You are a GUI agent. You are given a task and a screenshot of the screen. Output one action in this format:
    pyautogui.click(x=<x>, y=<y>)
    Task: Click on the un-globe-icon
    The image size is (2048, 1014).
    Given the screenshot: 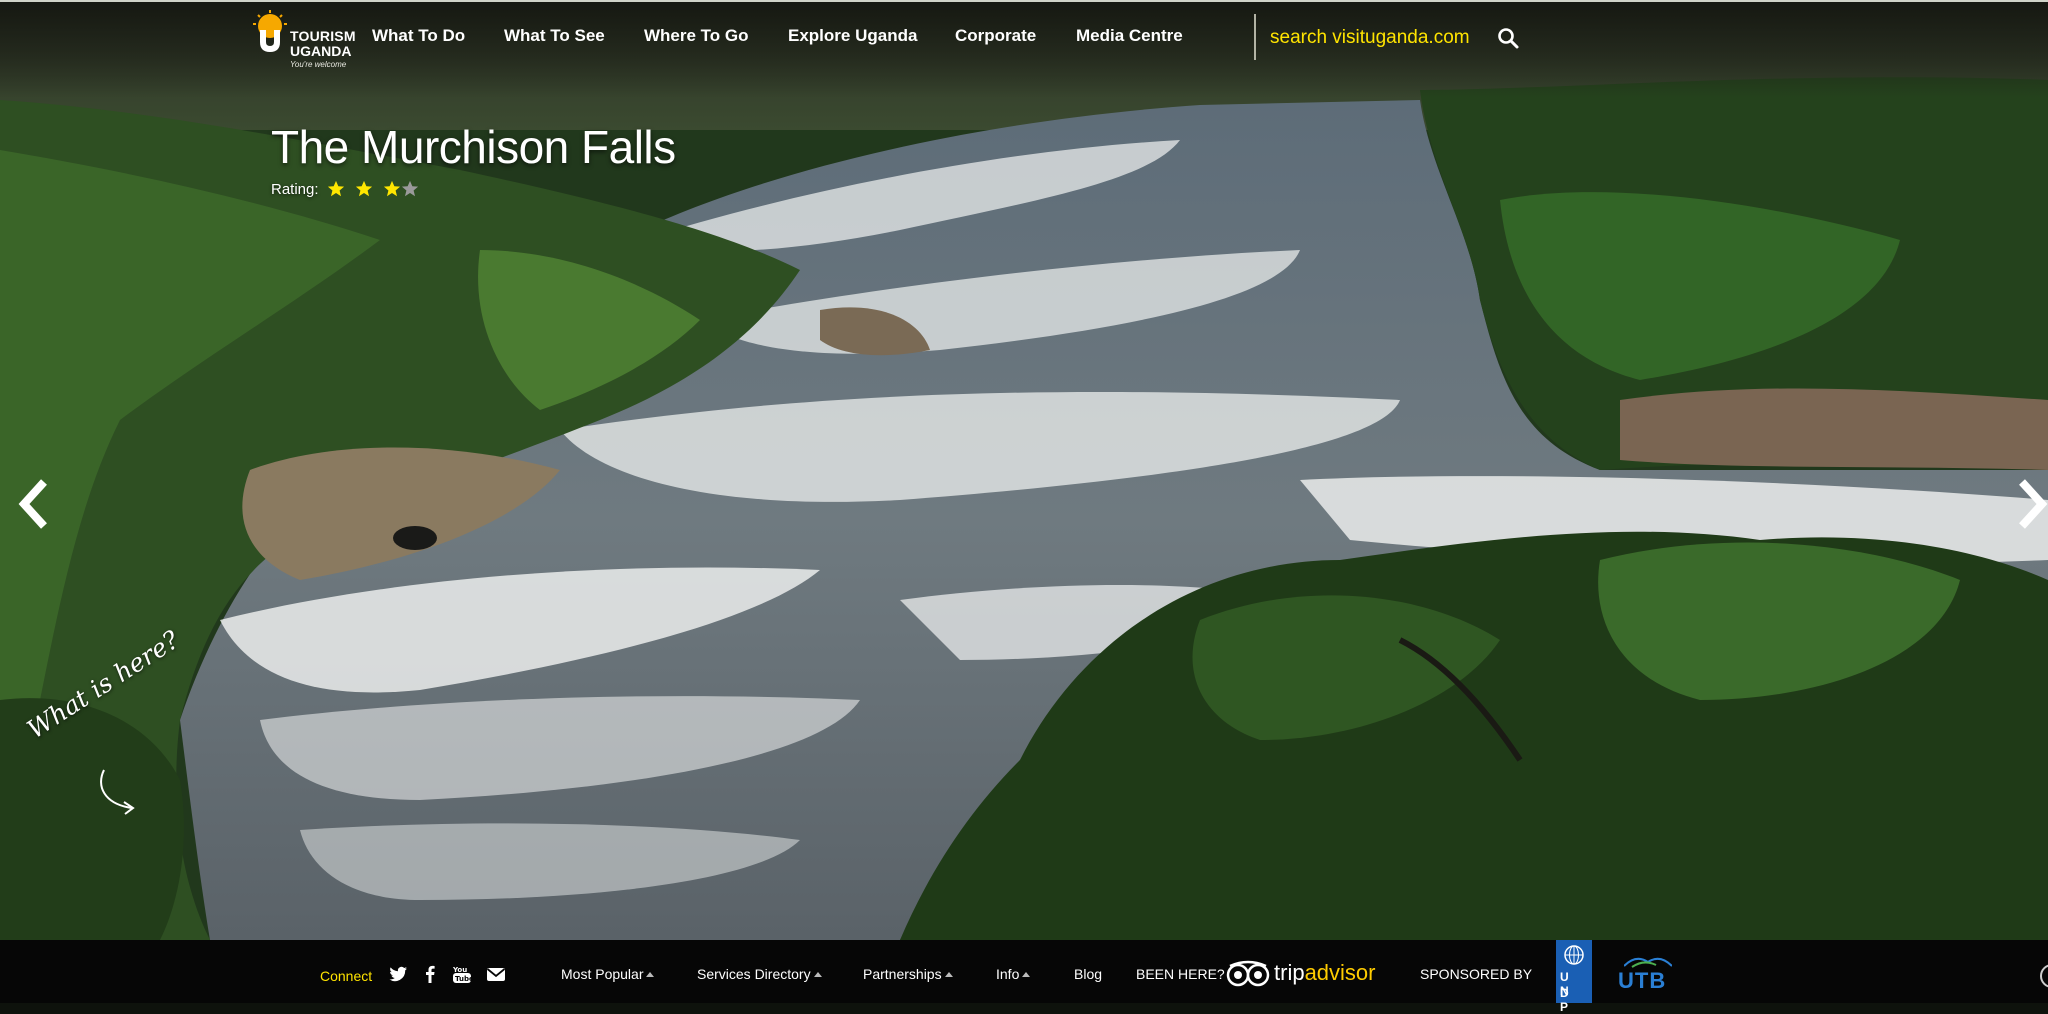 What is the action you would take?
    pyautogui.click(x=1574, y=955)
    